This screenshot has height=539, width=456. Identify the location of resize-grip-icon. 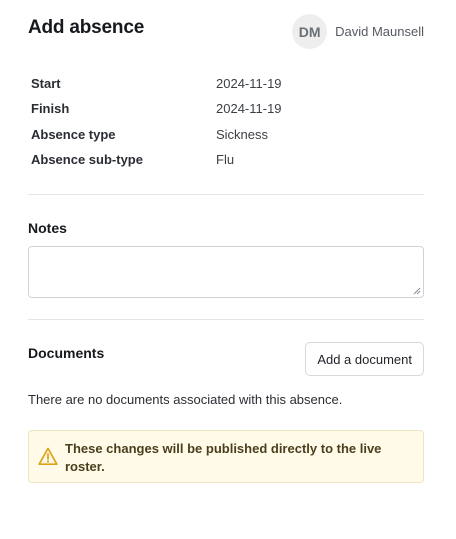
(417, 291).